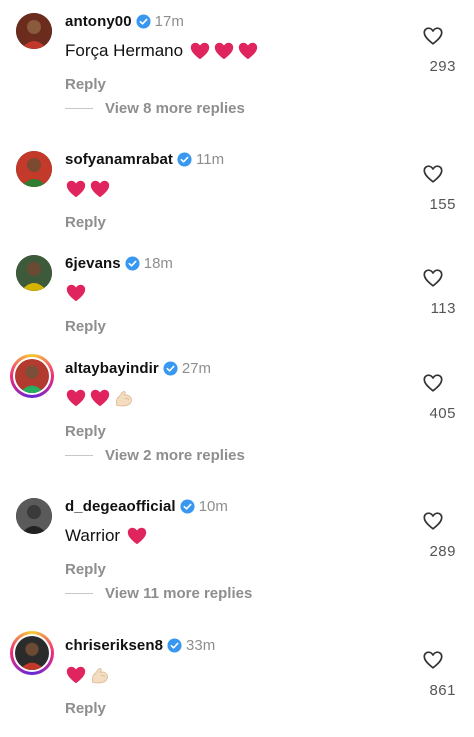 The height and width of the screenshot is (737, 474). What do you see at coordinates (442, 66) in the screenshot?
I see `like-count: 293` at bounding box center [442, 66].